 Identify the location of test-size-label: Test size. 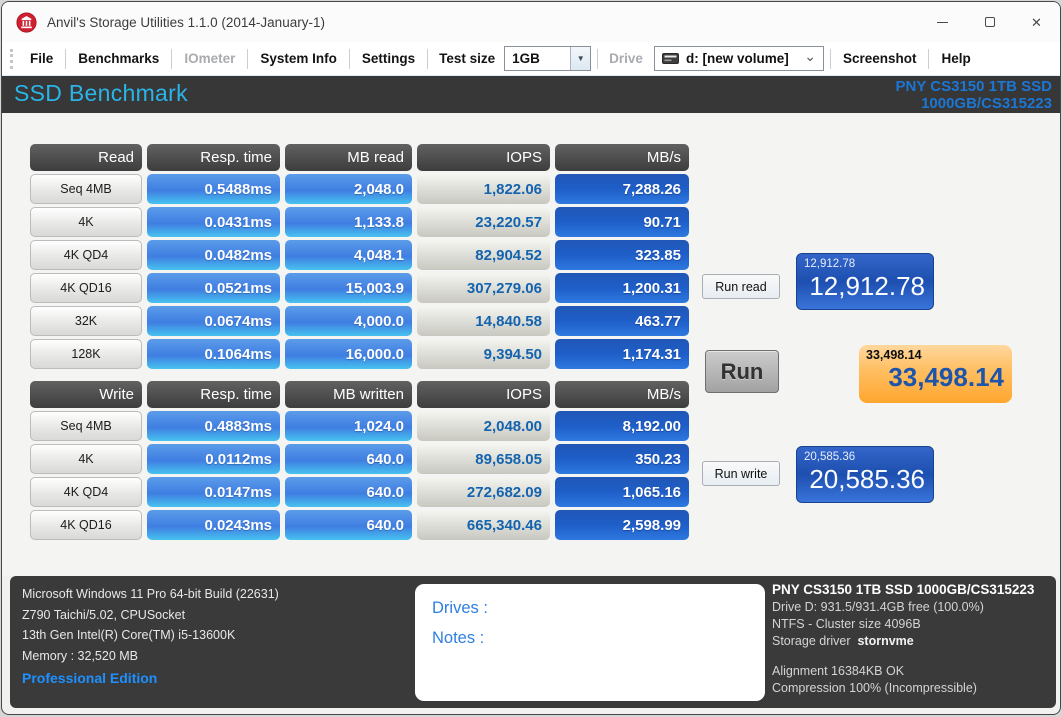
(467, 58).